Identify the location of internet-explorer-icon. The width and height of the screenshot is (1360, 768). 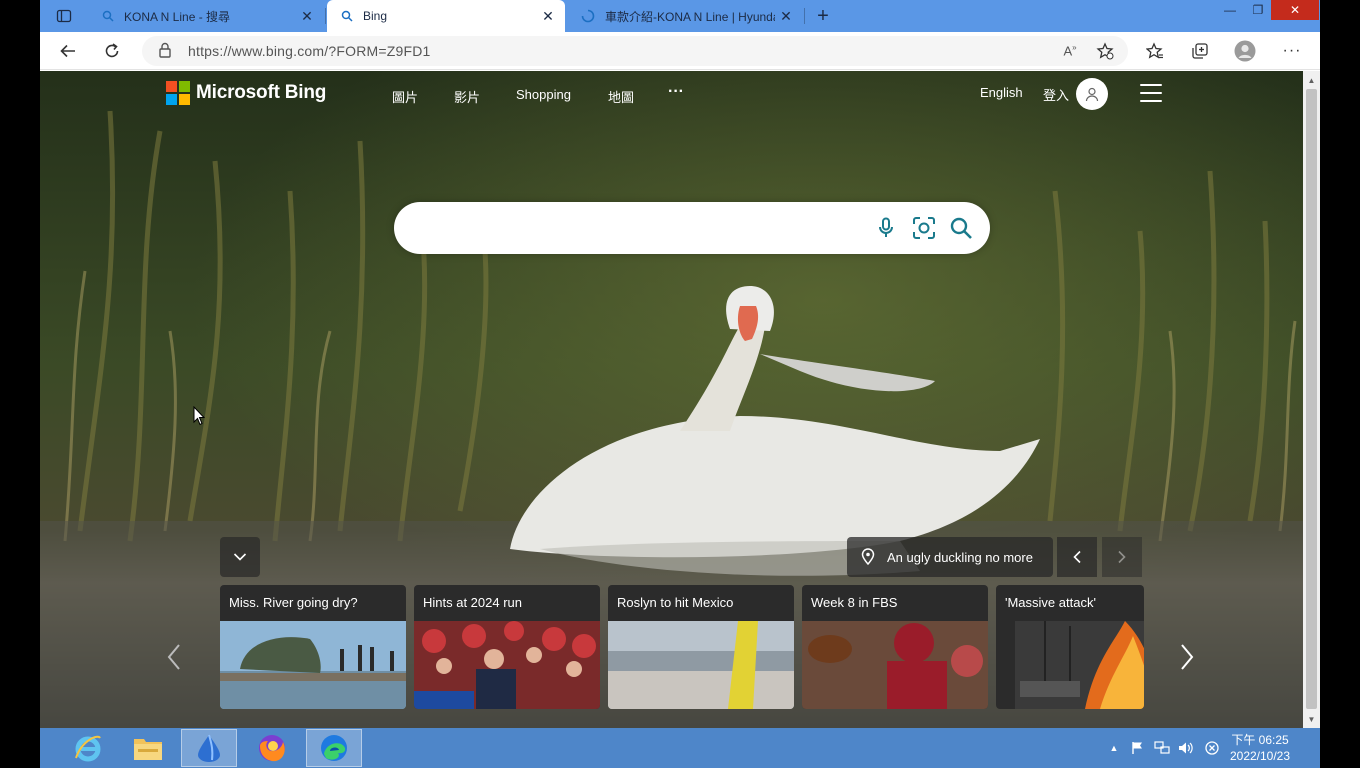
(88, 748).